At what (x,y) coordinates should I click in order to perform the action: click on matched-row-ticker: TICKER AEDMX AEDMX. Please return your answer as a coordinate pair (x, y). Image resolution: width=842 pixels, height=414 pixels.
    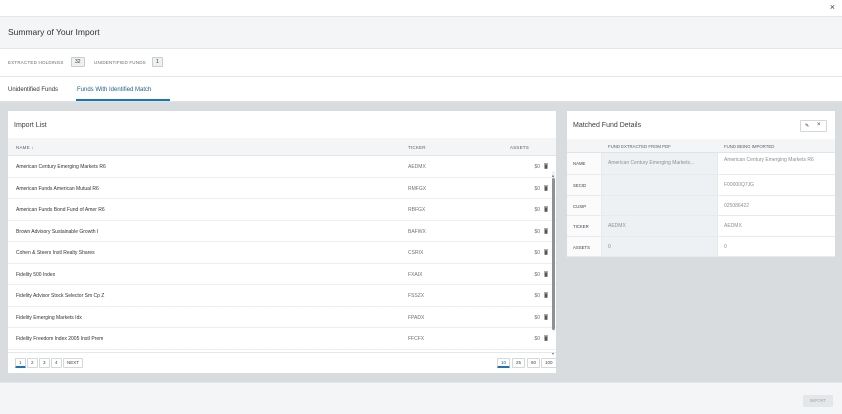
    Looking at the image, I should click on (701, 226).